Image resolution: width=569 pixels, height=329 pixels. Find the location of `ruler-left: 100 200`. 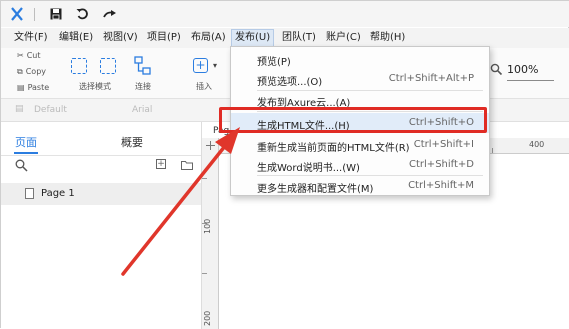

ruler-left: 100 200 is located at coordinates (210, 233).